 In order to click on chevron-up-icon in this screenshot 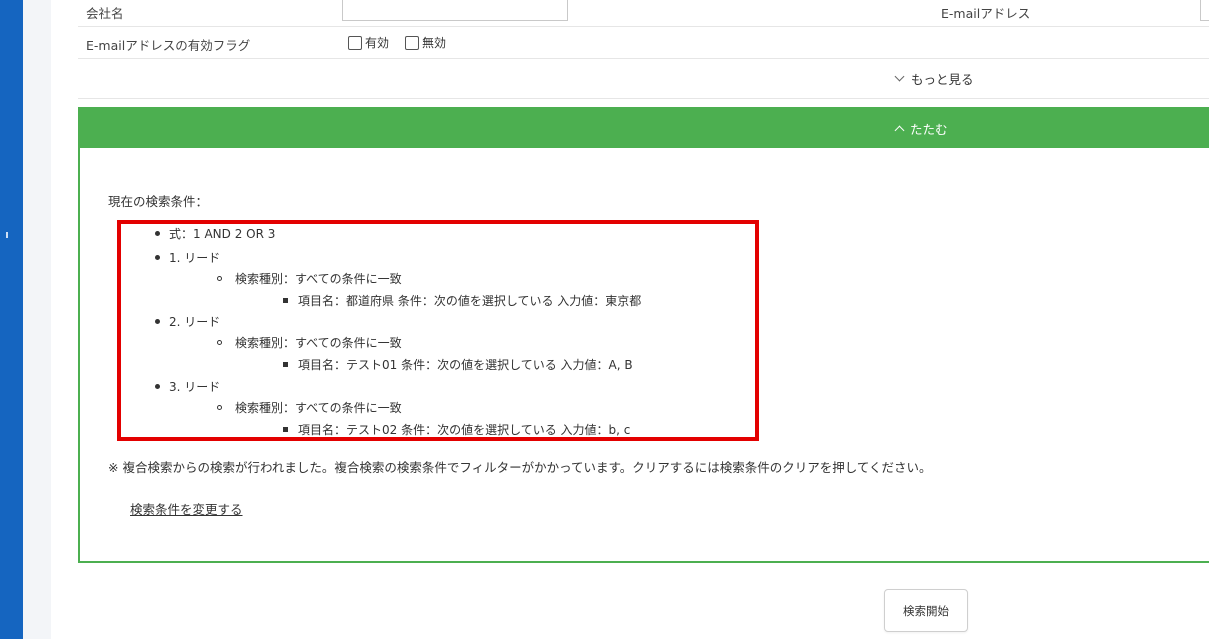, I will do `click(899, 130)`.